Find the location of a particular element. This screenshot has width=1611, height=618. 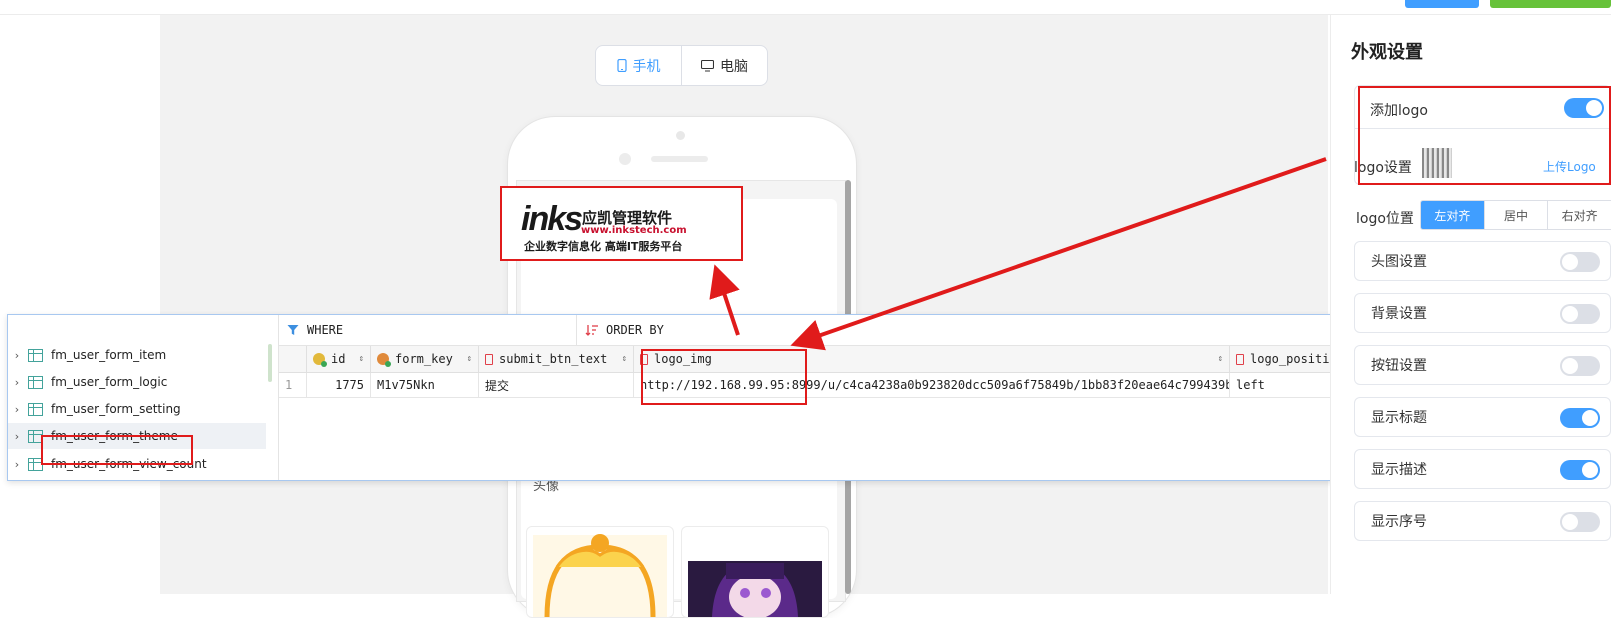

mobile-icon is located at coordinates (621, 65).